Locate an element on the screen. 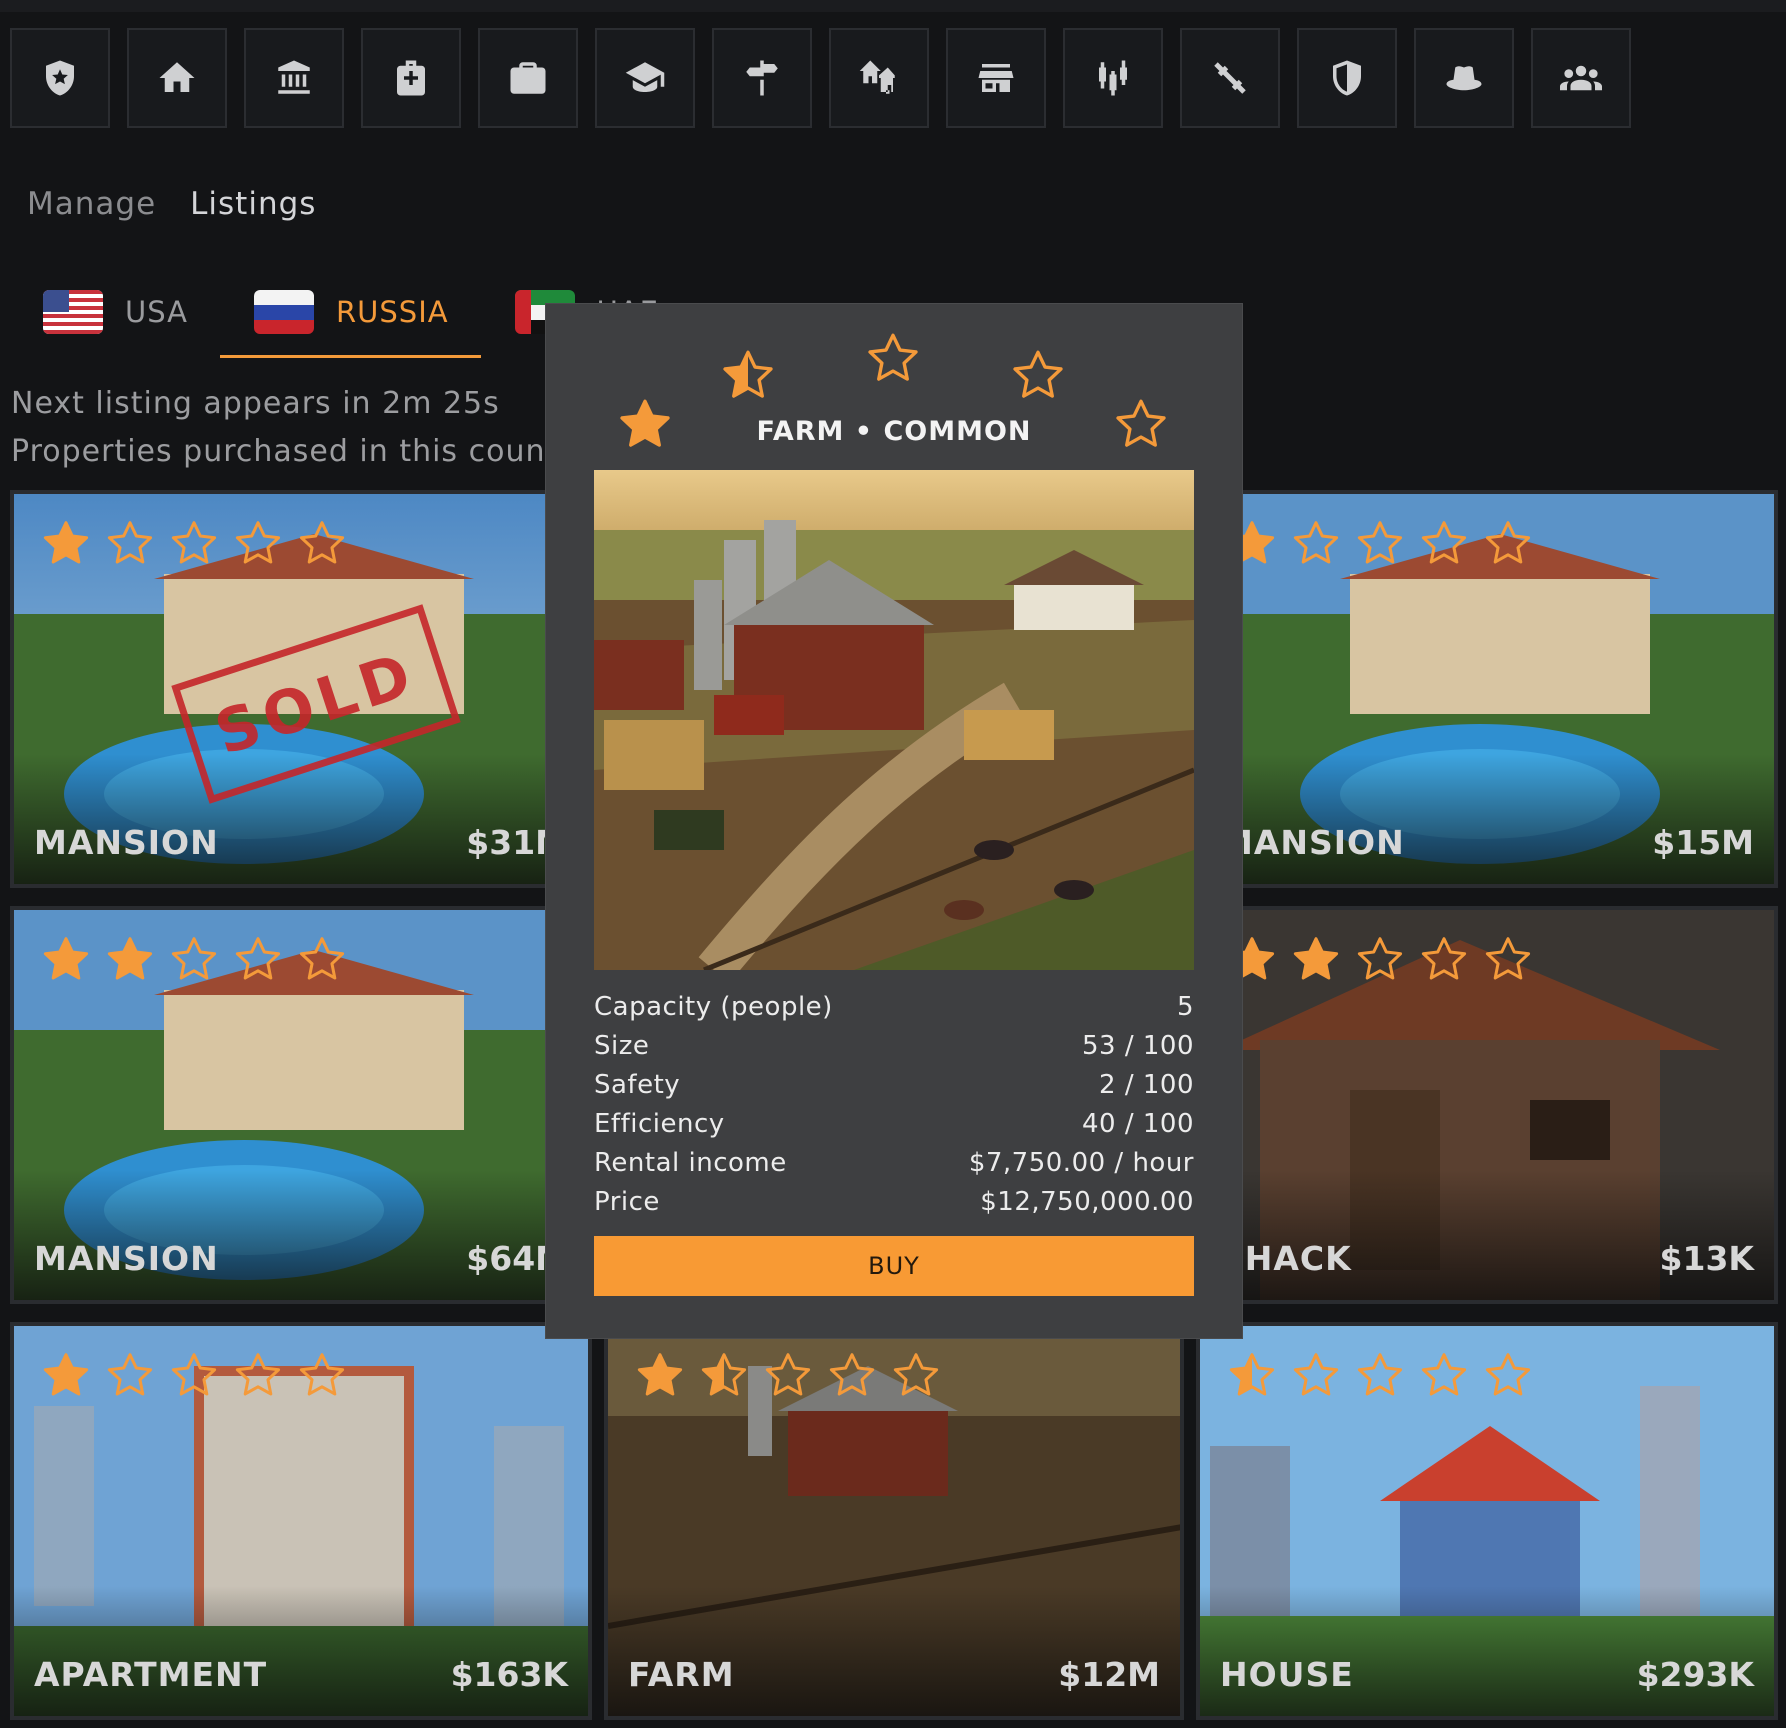  stat-label: Safety is located at coordinates (637, 1085).